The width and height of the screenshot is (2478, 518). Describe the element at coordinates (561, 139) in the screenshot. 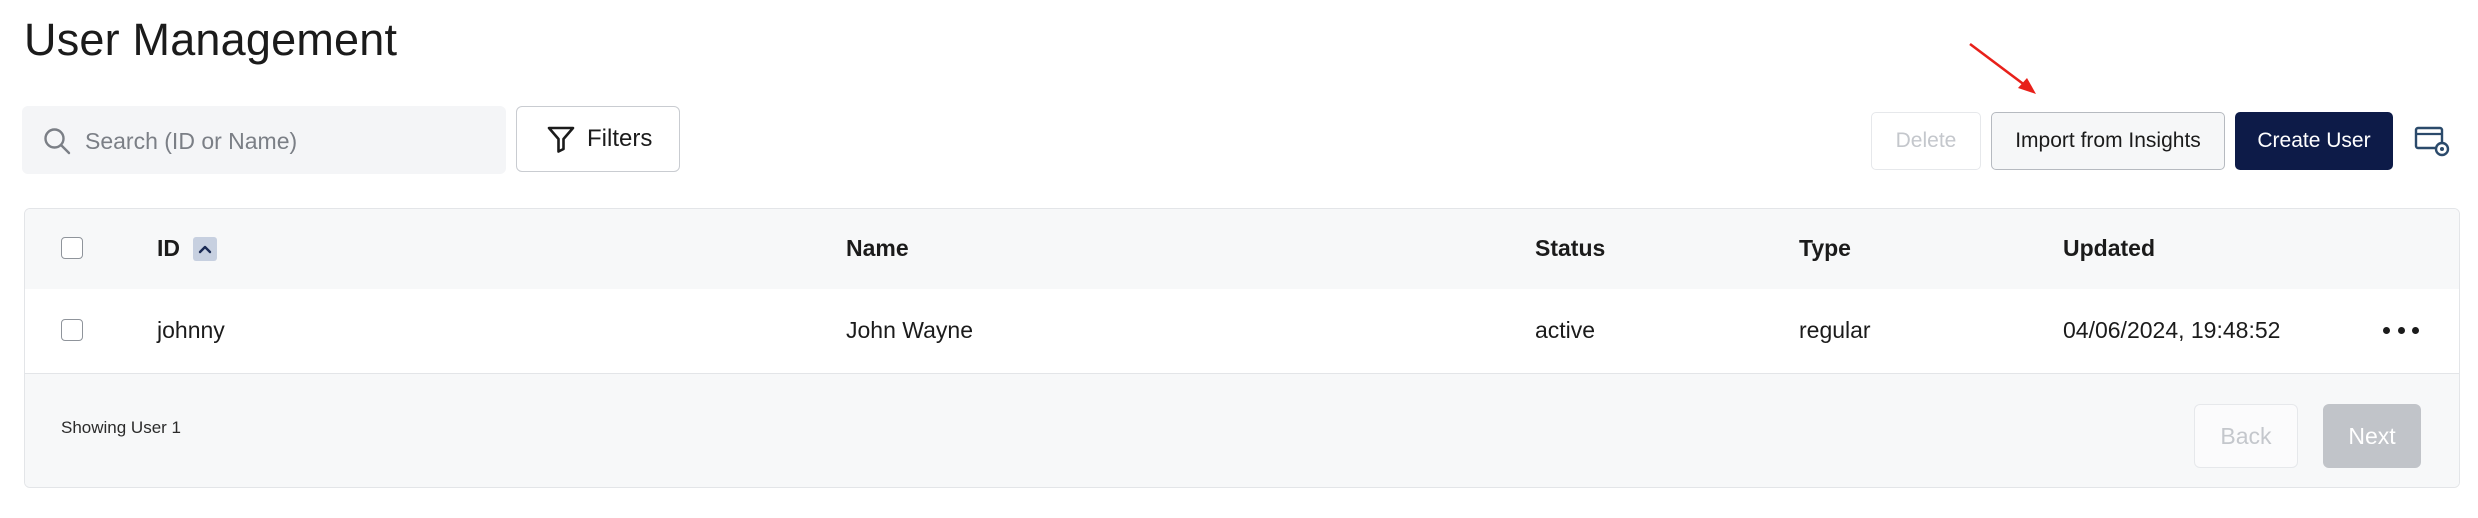

I see `filter-icon` at that location.